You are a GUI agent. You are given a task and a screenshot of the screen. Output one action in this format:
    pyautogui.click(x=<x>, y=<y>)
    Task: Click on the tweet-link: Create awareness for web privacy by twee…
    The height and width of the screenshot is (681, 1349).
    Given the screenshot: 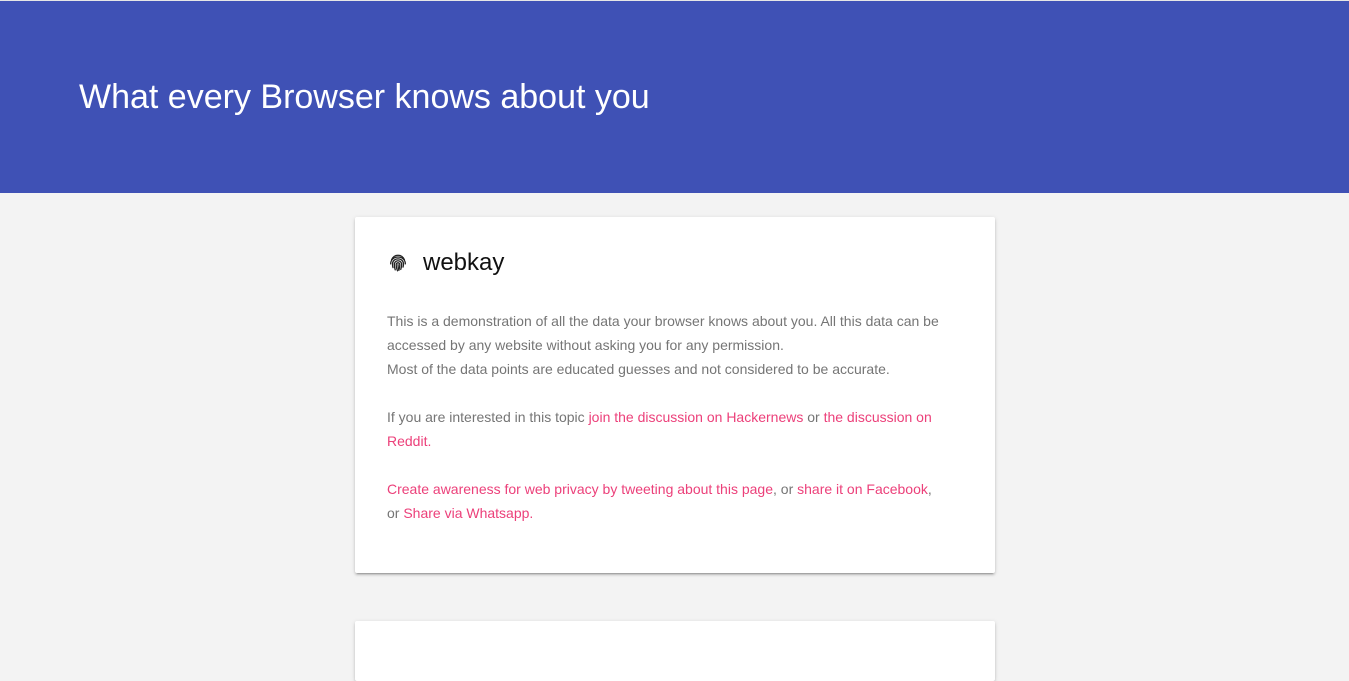 What is the action you would take?
    pyautogui.click(x=580, y=489)
    